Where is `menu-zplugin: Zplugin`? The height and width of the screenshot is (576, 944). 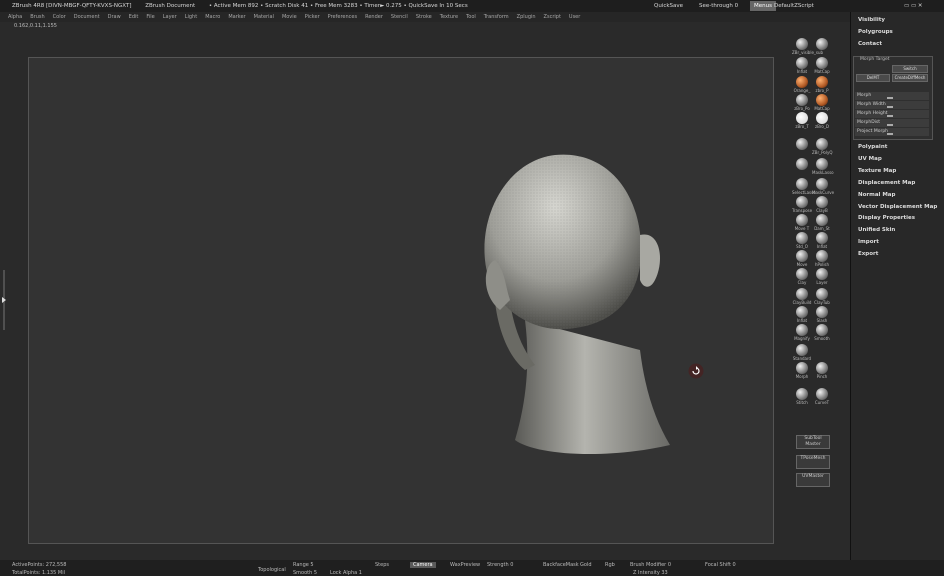
menu-zplugin: Zplugin is located at coordinates (526, 17).